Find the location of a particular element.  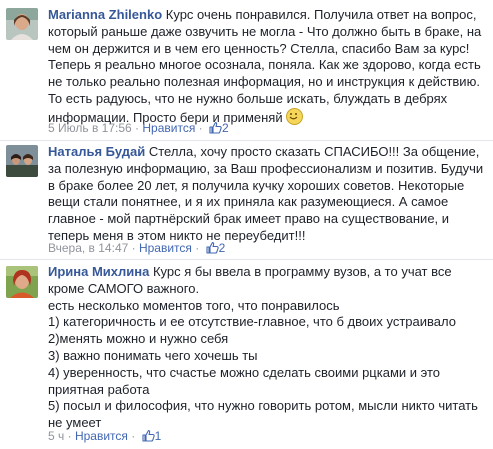

smiley-emoji is located at coordinates (294, 116).